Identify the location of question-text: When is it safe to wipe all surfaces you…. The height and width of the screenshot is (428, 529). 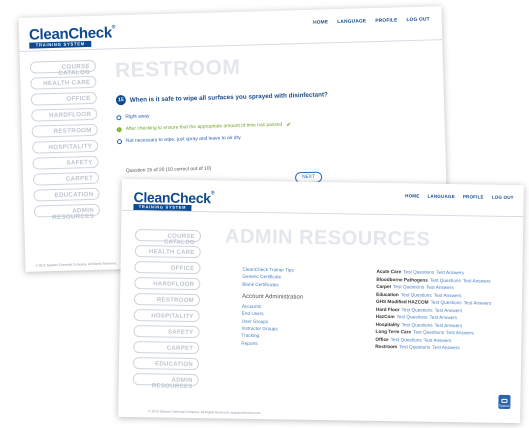
(228, 97).